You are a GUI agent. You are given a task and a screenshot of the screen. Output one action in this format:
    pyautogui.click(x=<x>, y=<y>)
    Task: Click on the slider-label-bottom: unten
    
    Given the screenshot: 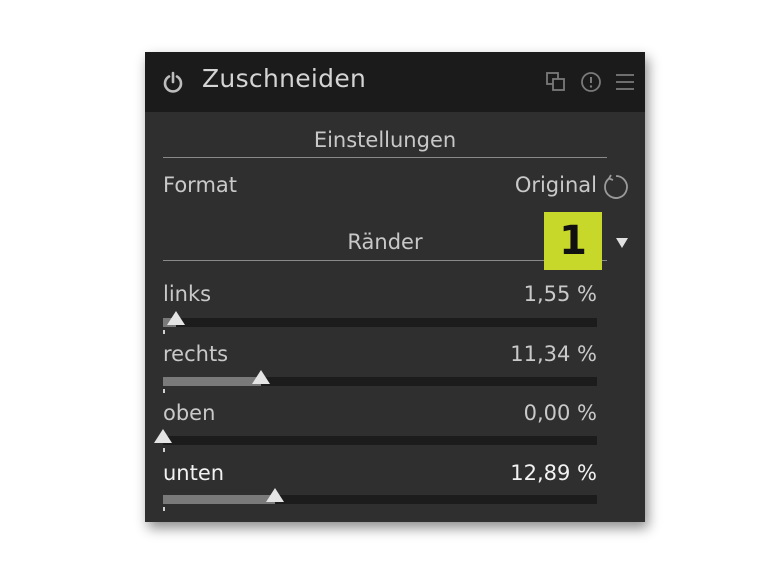 What is the action you would take?
    pyautogui.click(x=194, y=473)
    